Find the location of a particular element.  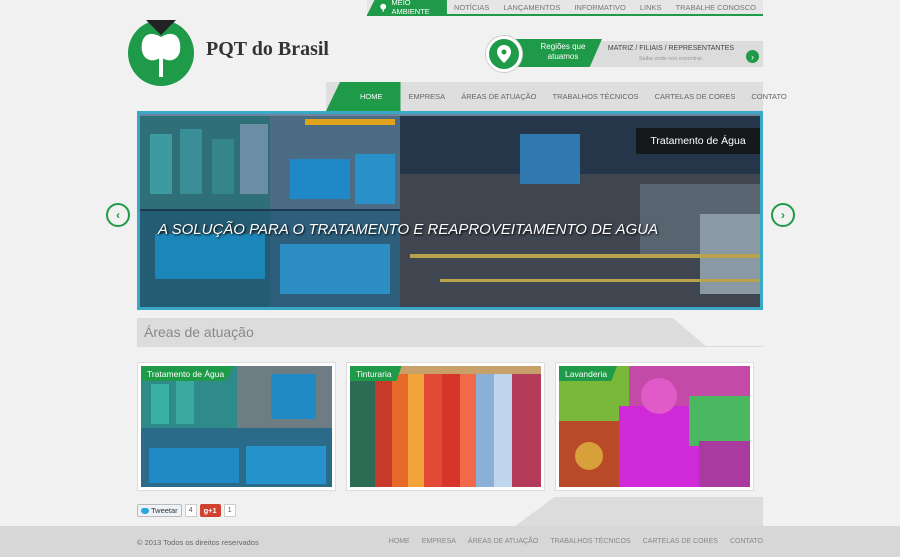

top-link-informativo: INFORMATIVO is located at coordinates (600, 7).